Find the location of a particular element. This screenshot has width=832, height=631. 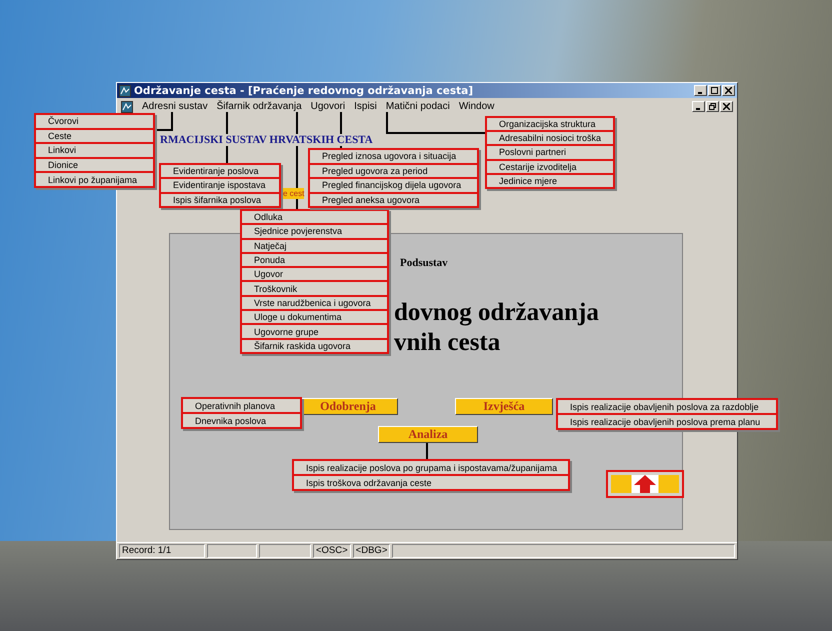

menu-item: Ugovori is located at coordinates (328, 106).